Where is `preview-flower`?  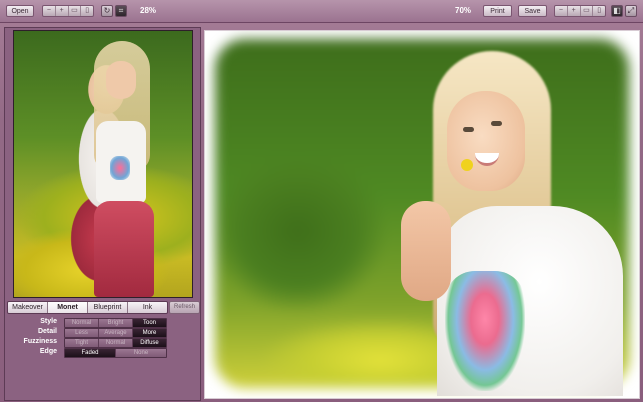 preview-flower is located at coordinates (467, 165).